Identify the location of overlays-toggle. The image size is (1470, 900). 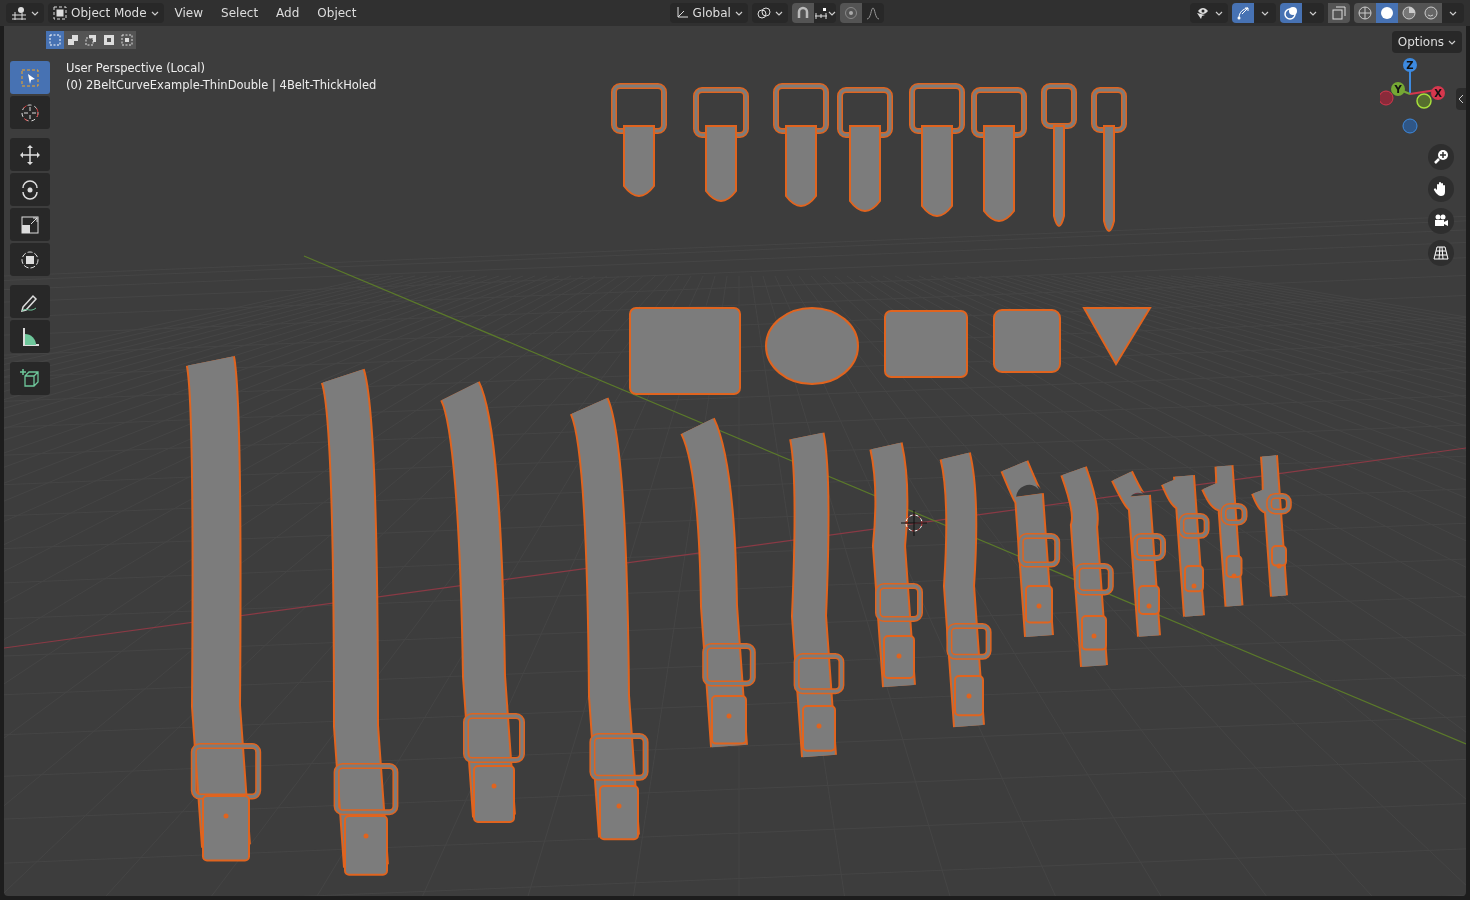
(1291, 13).